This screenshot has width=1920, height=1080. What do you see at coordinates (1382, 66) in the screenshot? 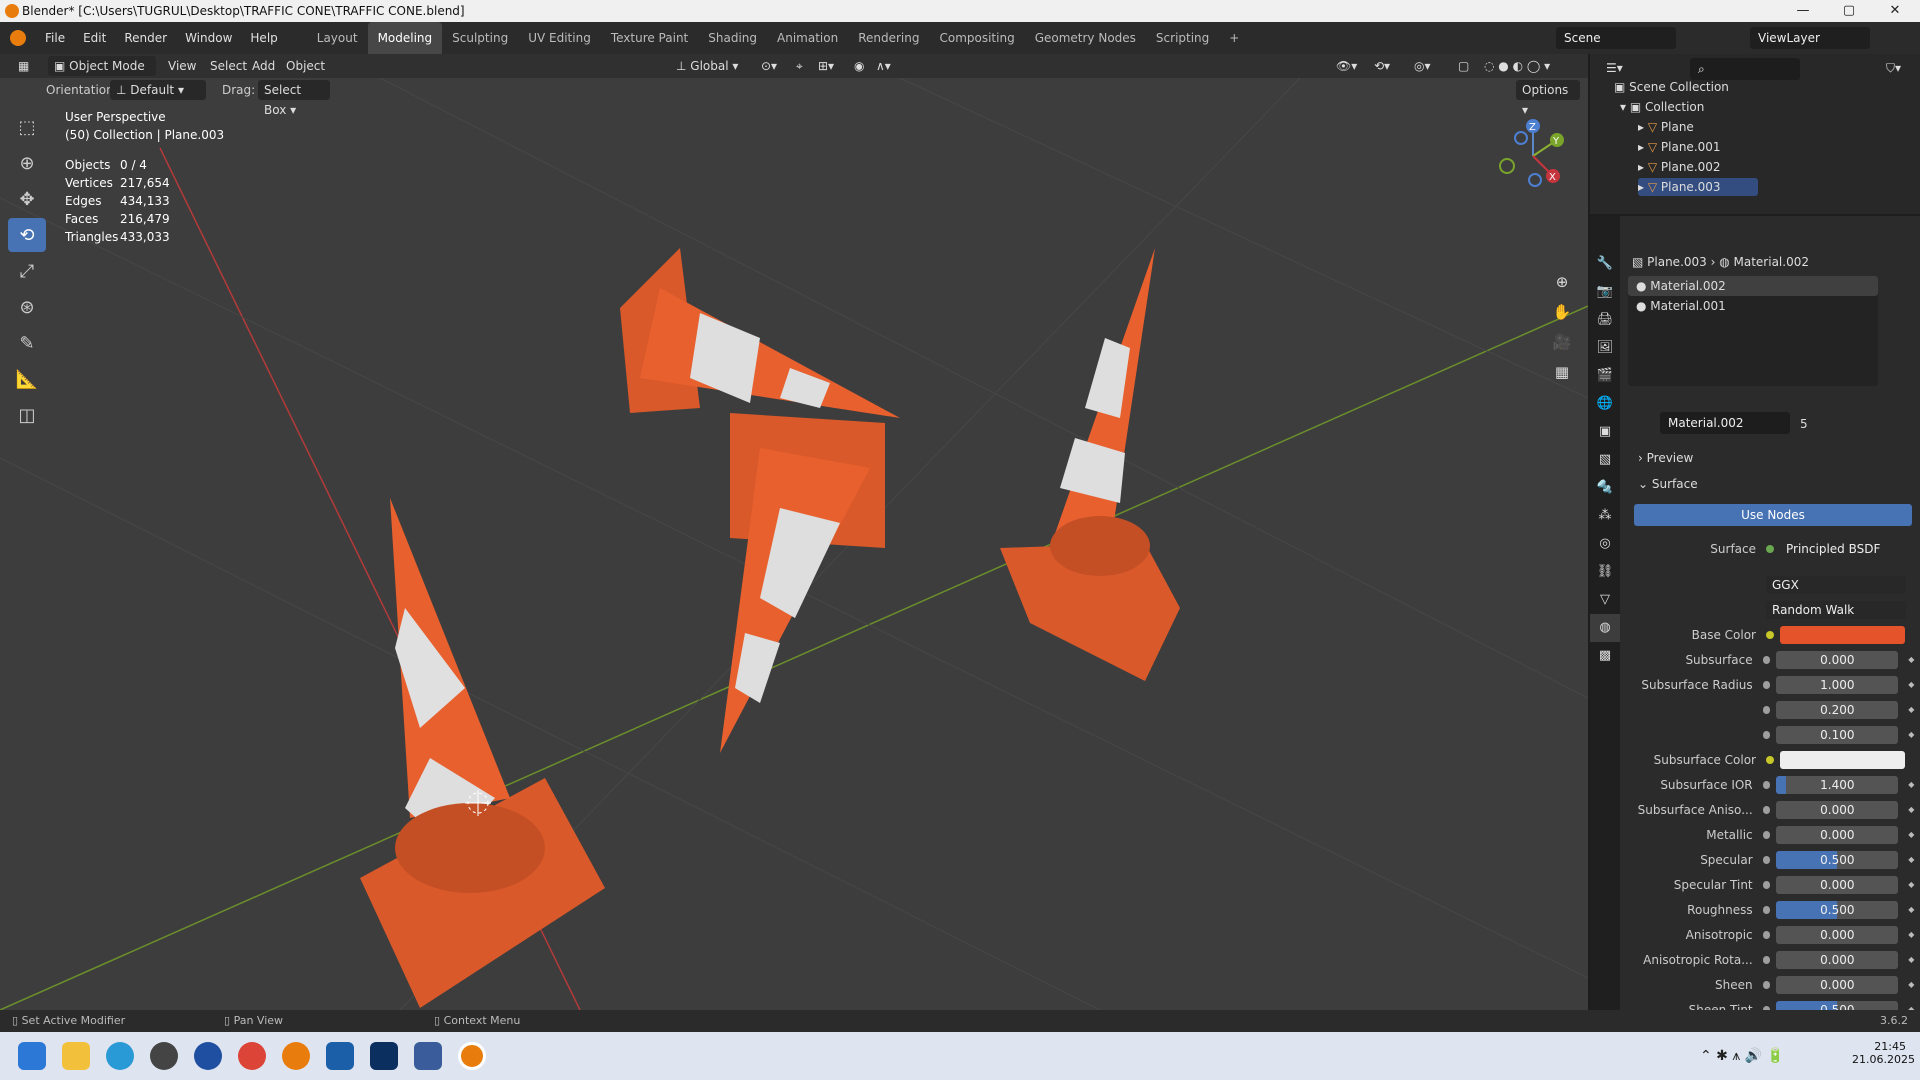
I see `gizmo-toggle-icon: ⟲▾` at bounding box center [1382, 66].